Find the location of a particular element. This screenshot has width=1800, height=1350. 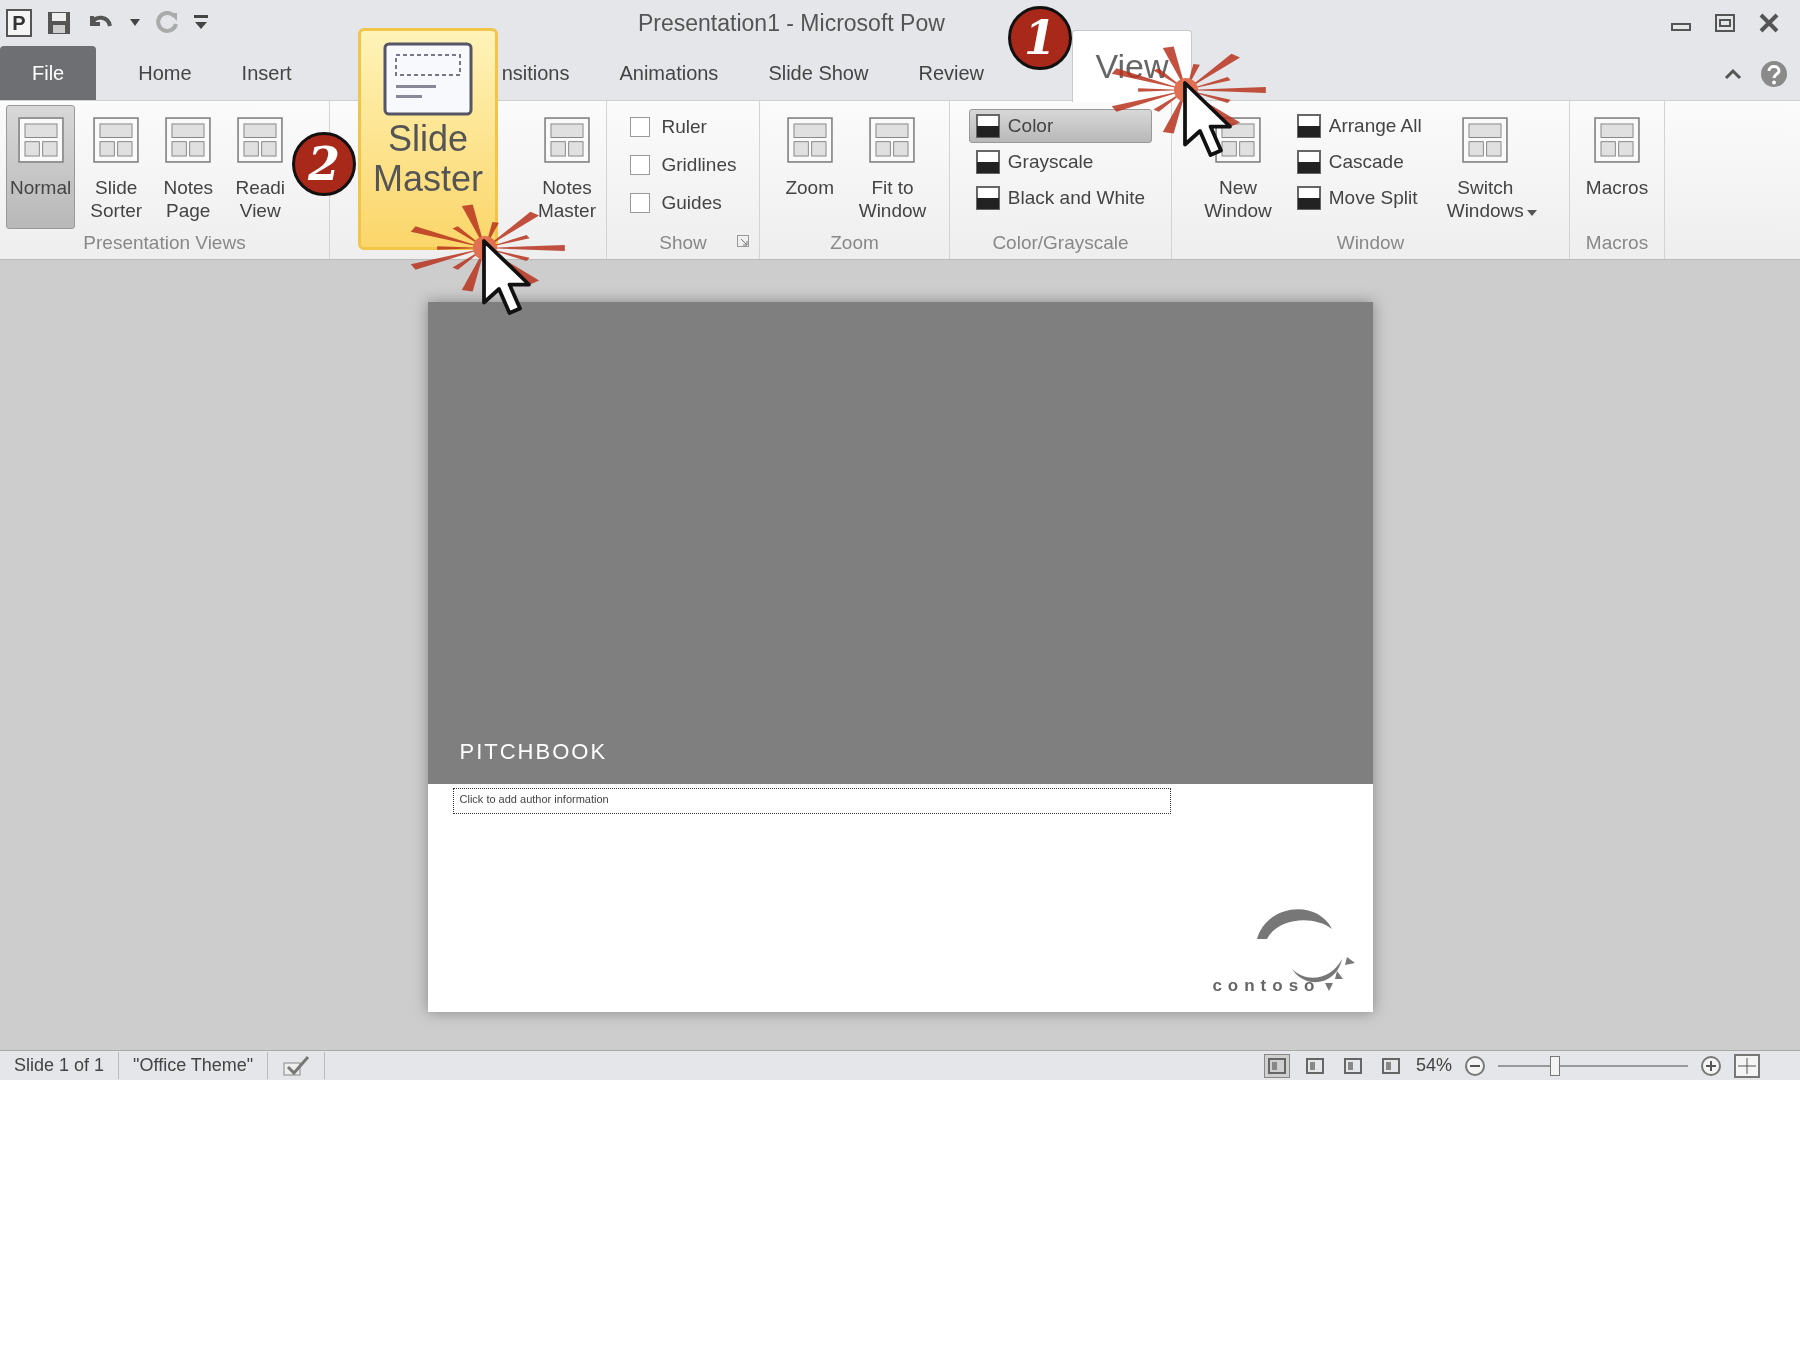

group-label: Color/Grayscale is located at coordinates (1060, 242).